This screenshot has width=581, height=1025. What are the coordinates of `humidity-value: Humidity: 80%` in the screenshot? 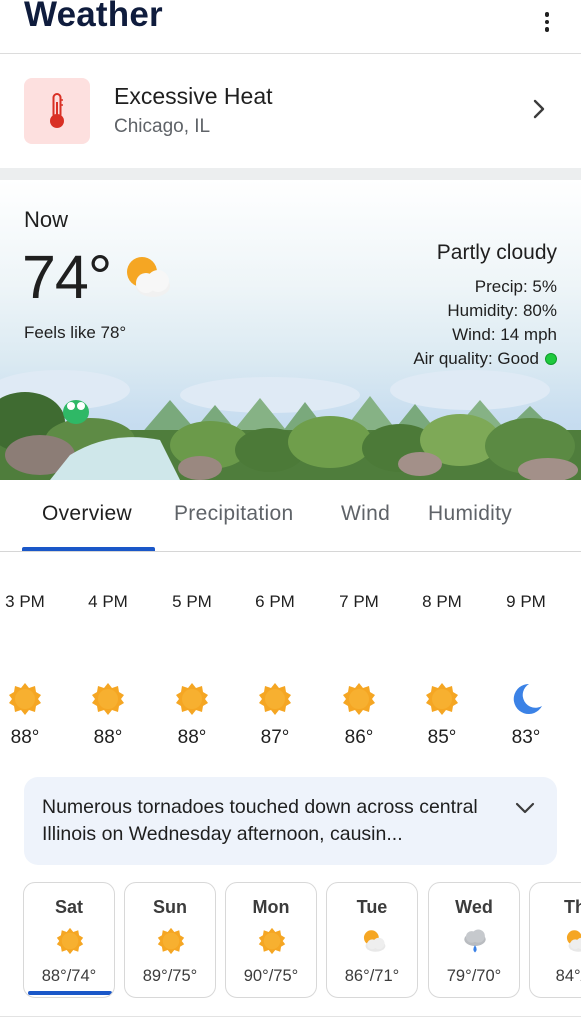 It's located at (502, 310).